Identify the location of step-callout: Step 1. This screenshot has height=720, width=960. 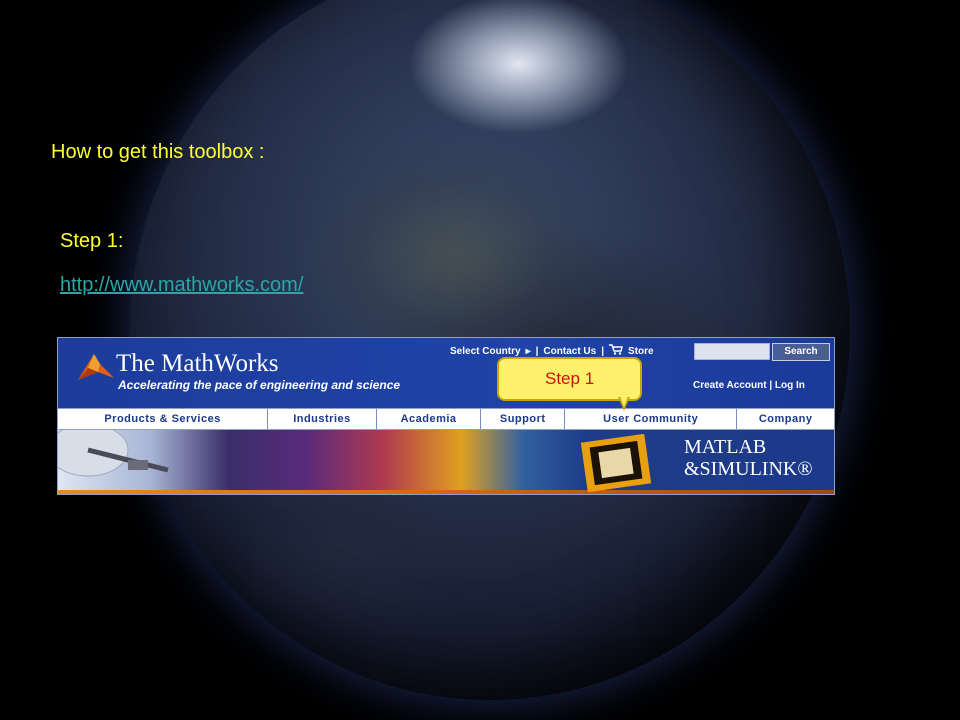
(569, 379).